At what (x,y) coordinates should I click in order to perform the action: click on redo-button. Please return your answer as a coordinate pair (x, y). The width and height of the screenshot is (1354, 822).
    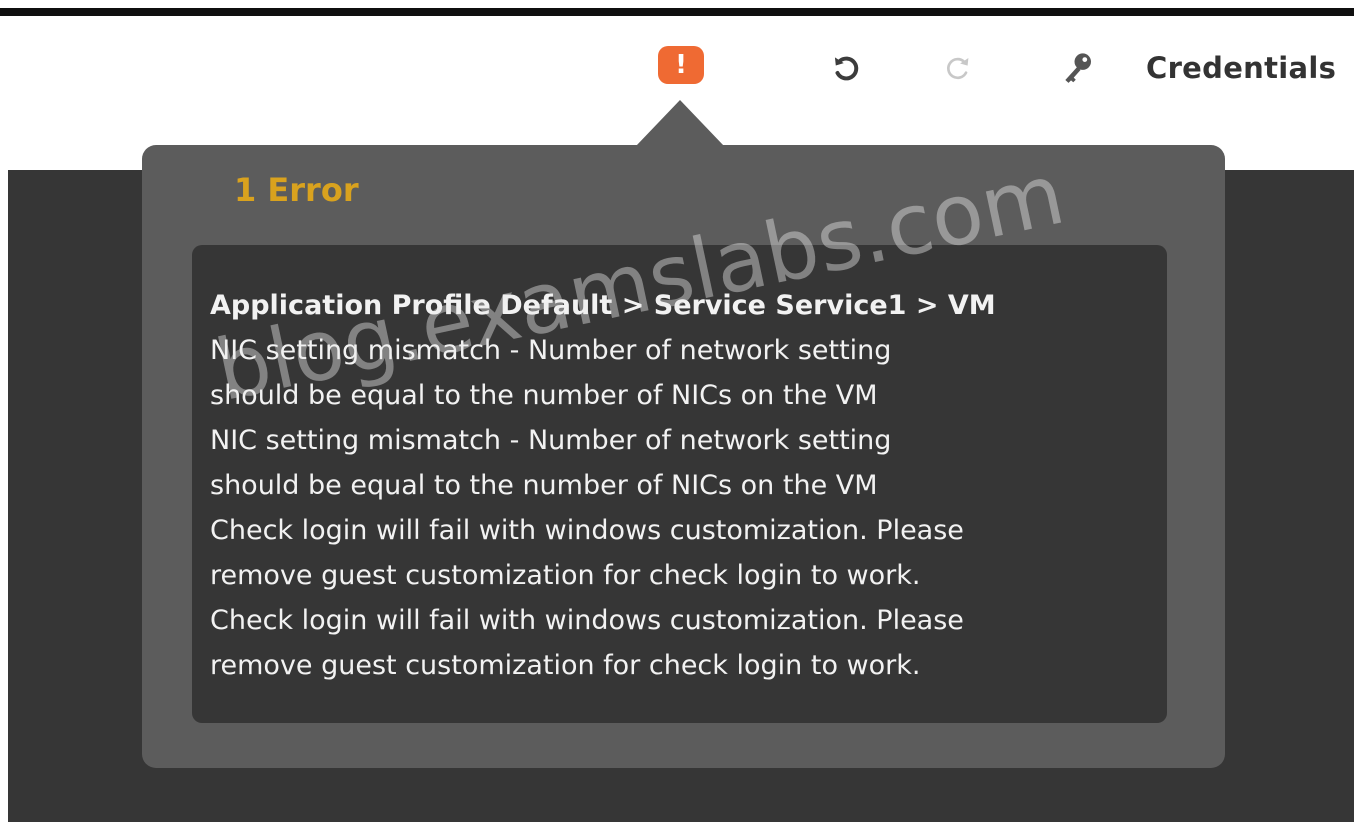
    Looking at the image, I should click on (958, 68).